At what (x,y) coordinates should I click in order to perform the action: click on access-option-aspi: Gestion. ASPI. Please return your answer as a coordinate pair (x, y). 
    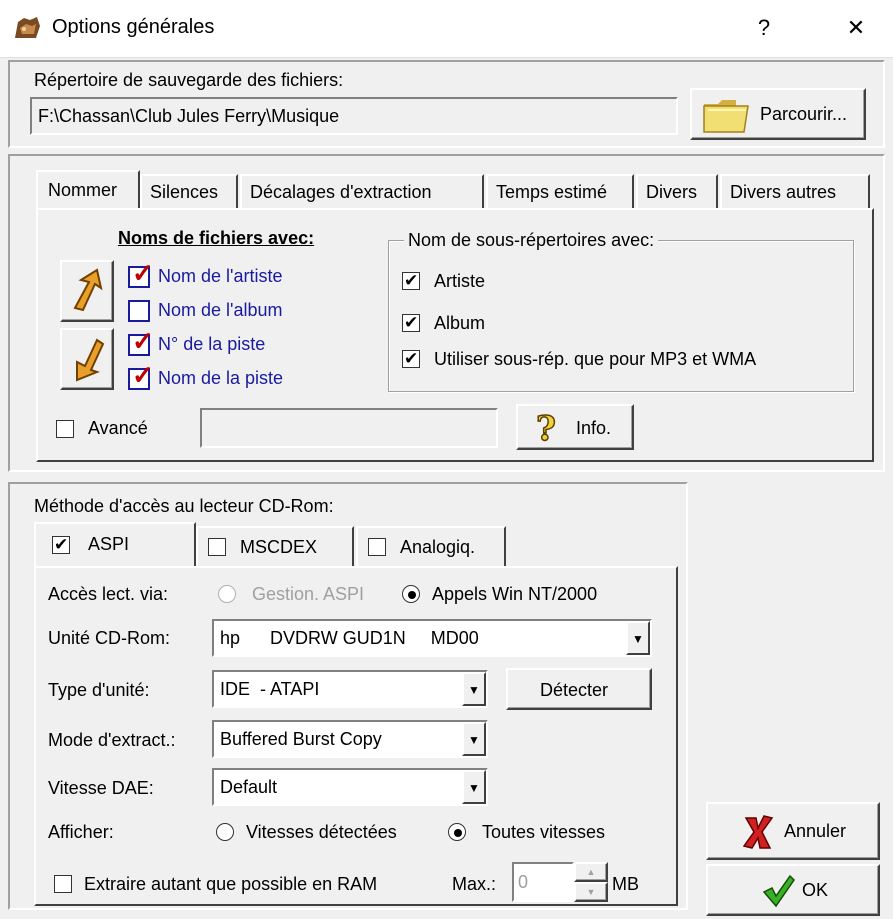
    Looking at the image, I should click on (302, 595).